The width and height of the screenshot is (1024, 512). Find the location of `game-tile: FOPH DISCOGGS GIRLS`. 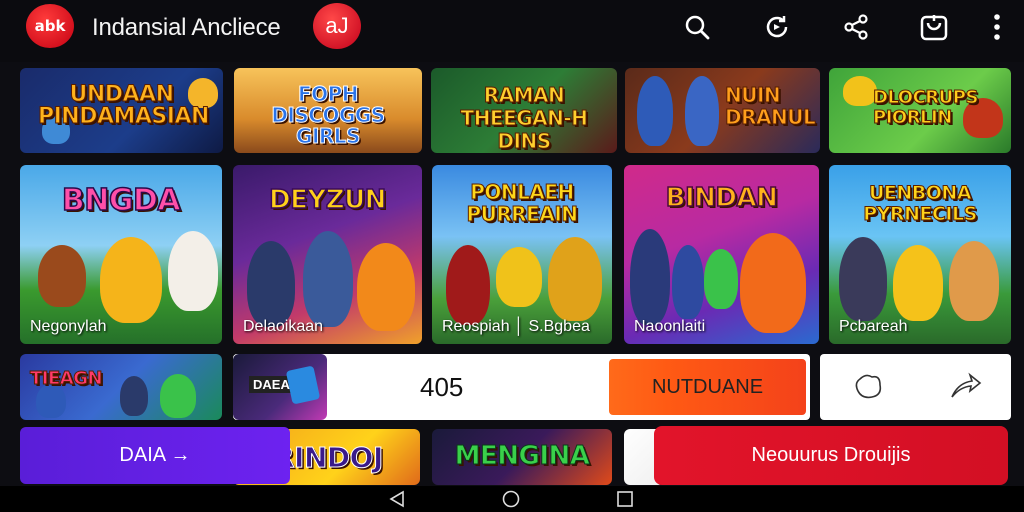

game-tile: FOPH DISCOGGS GIRLS is located at coordinates (328, 110).